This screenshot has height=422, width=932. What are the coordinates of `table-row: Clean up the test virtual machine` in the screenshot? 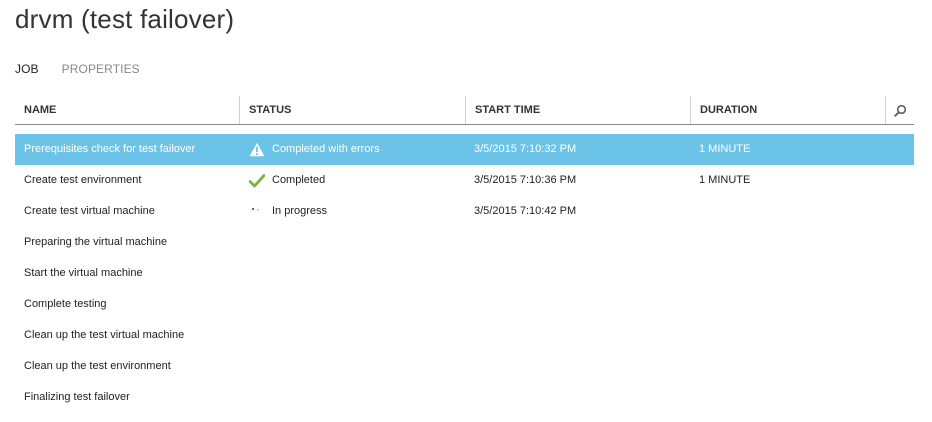 It's located at (464, 335).